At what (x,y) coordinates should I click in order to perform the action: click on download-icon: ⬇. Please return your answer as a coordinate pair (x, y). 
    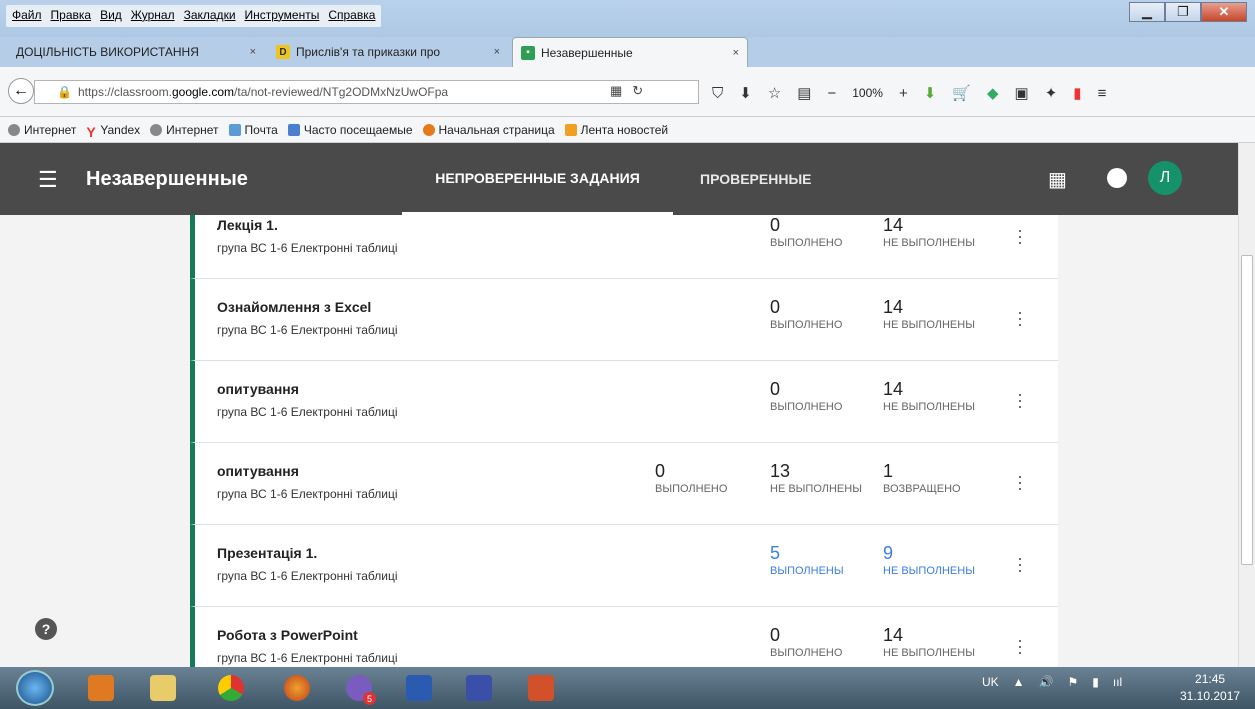
    Looking at the image, I should click on (745, 93).